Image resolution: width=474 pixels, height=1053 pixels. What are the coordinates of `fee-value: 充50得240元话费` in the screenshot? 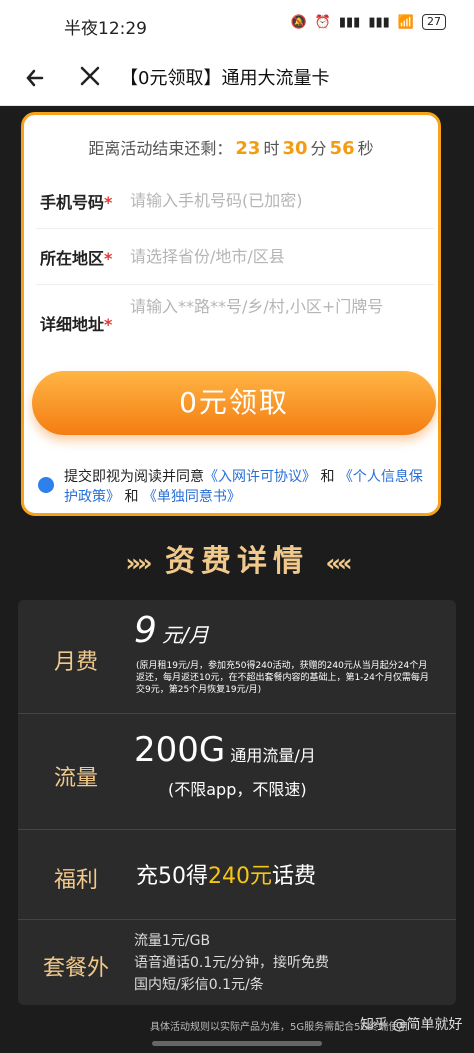 It's located at (226, 876).